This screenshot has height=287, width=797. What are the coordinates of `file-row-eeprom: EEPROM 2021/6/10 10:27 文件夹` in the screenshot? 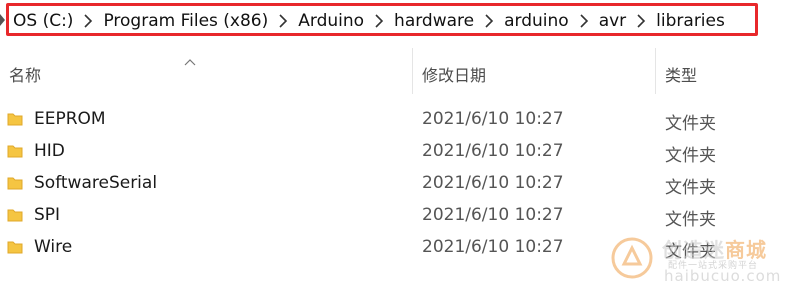 It's located at (398, 119).